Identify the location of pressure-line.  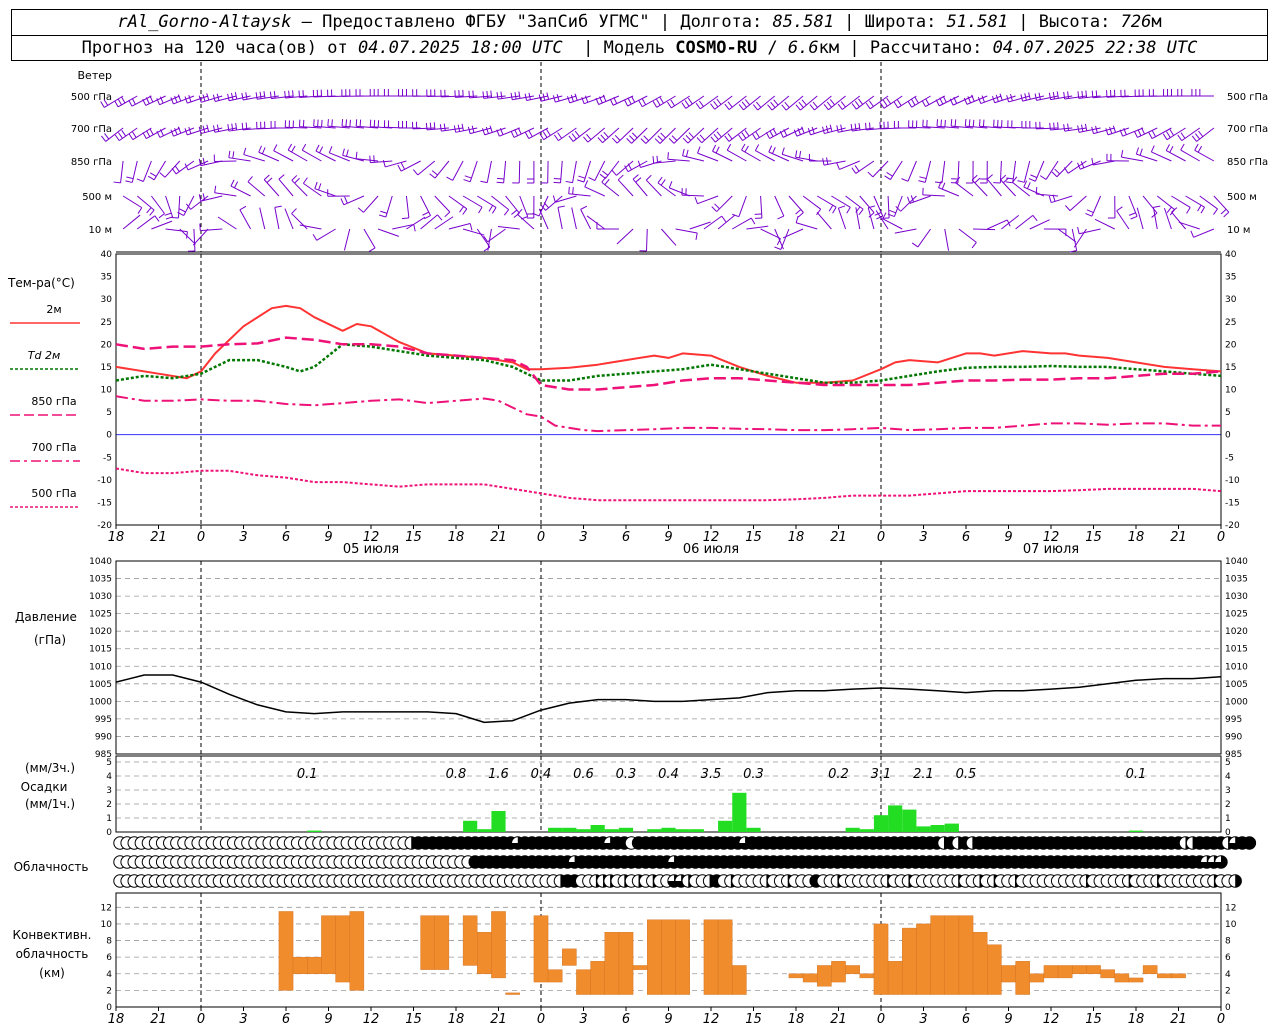
(668, 699).